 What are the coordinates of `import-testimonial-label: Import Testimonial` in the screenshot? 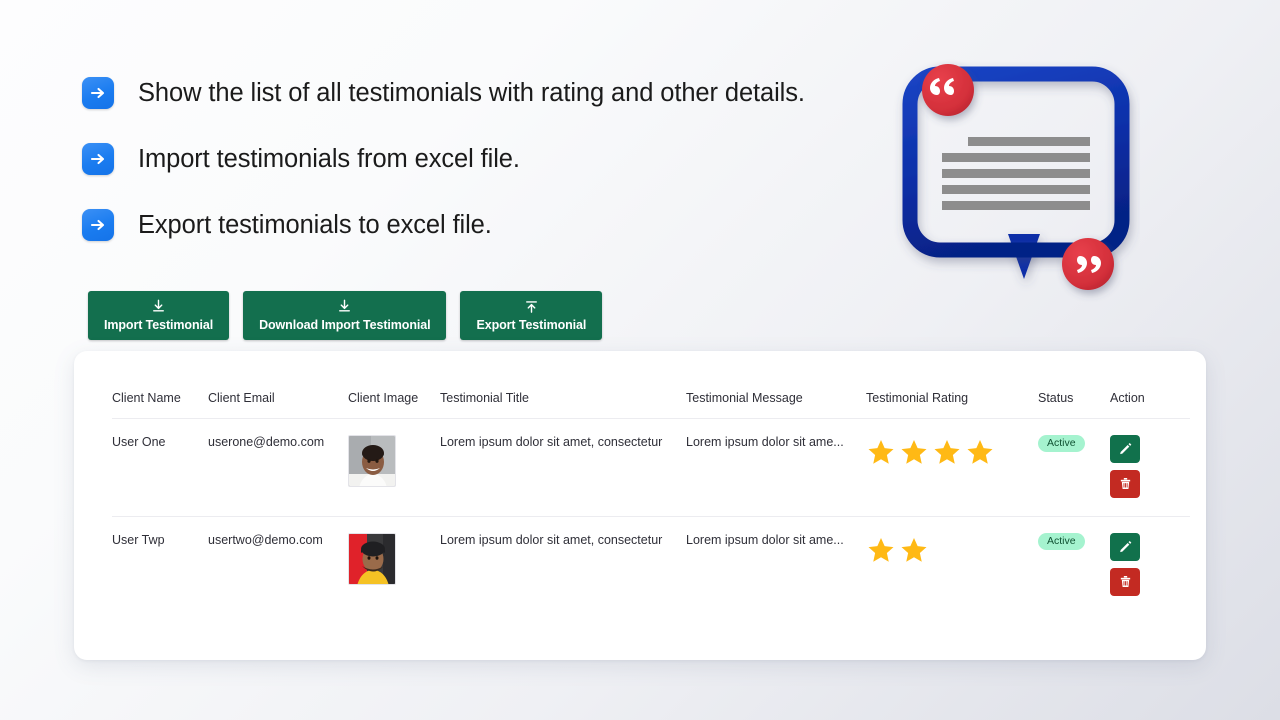 It's located at (159, 325).